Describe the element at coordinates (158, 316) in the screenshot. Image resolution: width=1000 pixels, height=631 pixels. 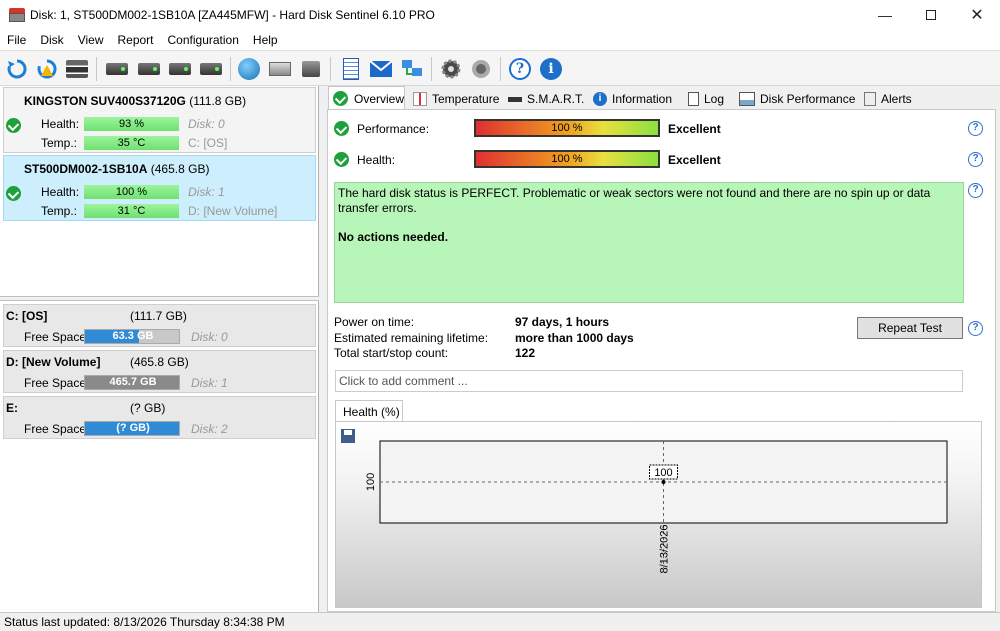
I see `volume-size: (111.7 GB)` at that location.